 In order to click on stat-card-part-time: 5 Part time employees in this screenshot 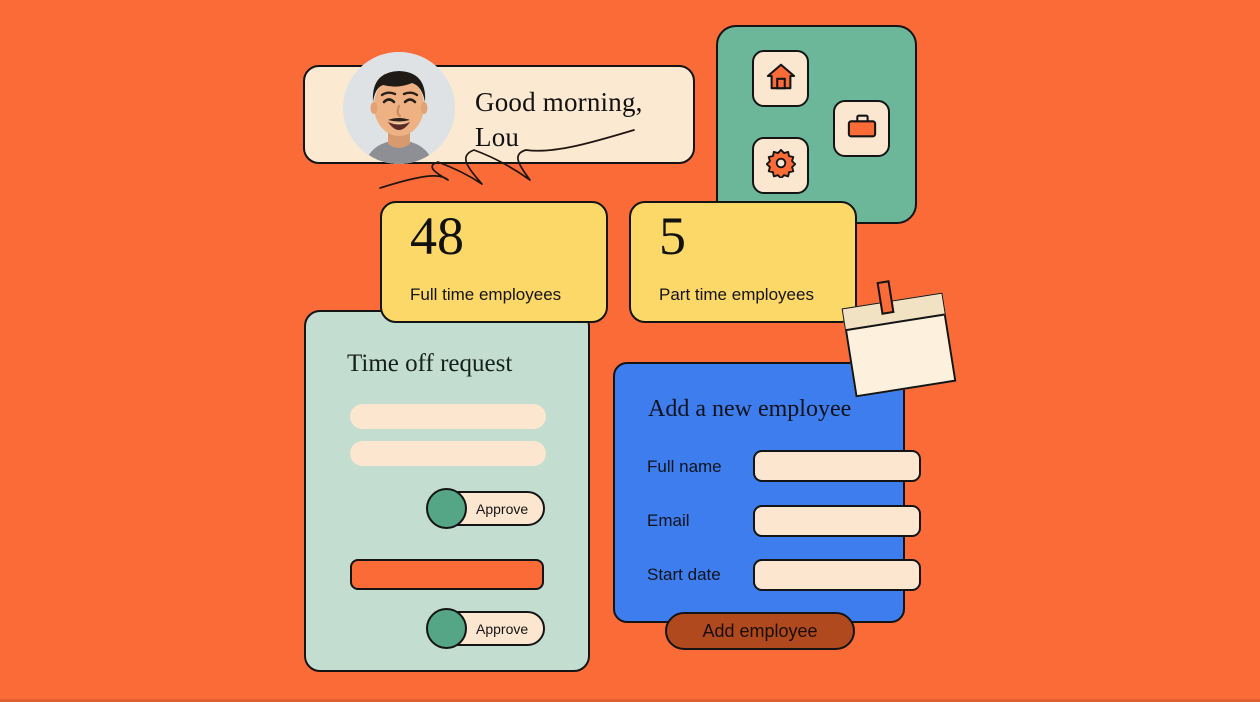, I will do `click(743, 262)`.